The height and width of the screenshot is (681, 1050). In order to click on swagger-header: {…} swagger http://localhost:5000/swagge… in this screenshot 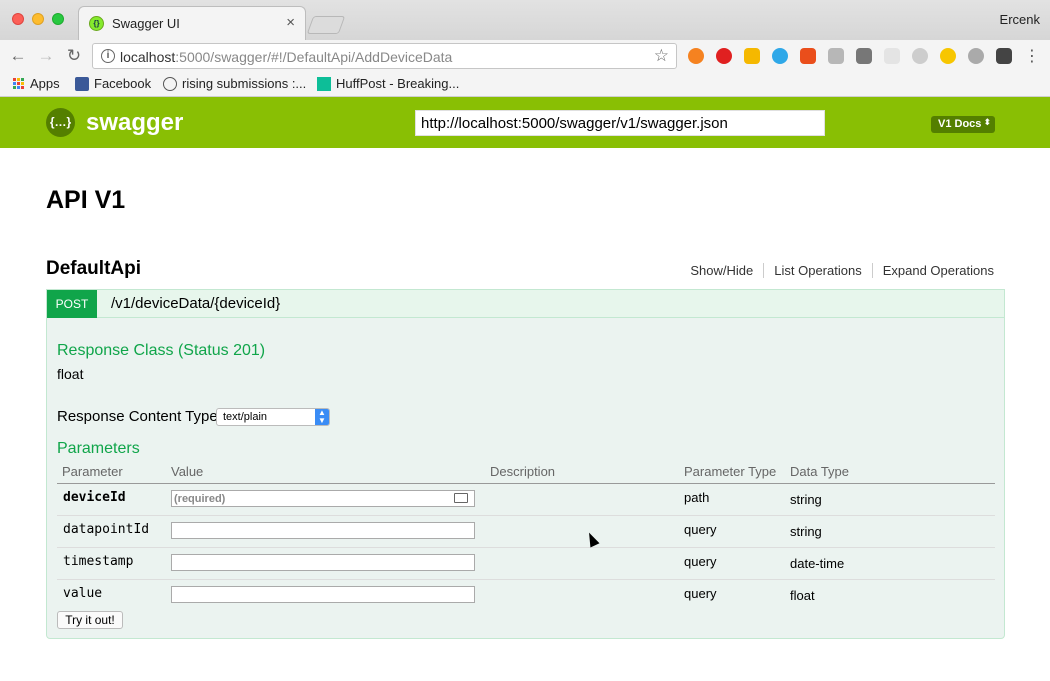, I will do `click(525, 122)`.